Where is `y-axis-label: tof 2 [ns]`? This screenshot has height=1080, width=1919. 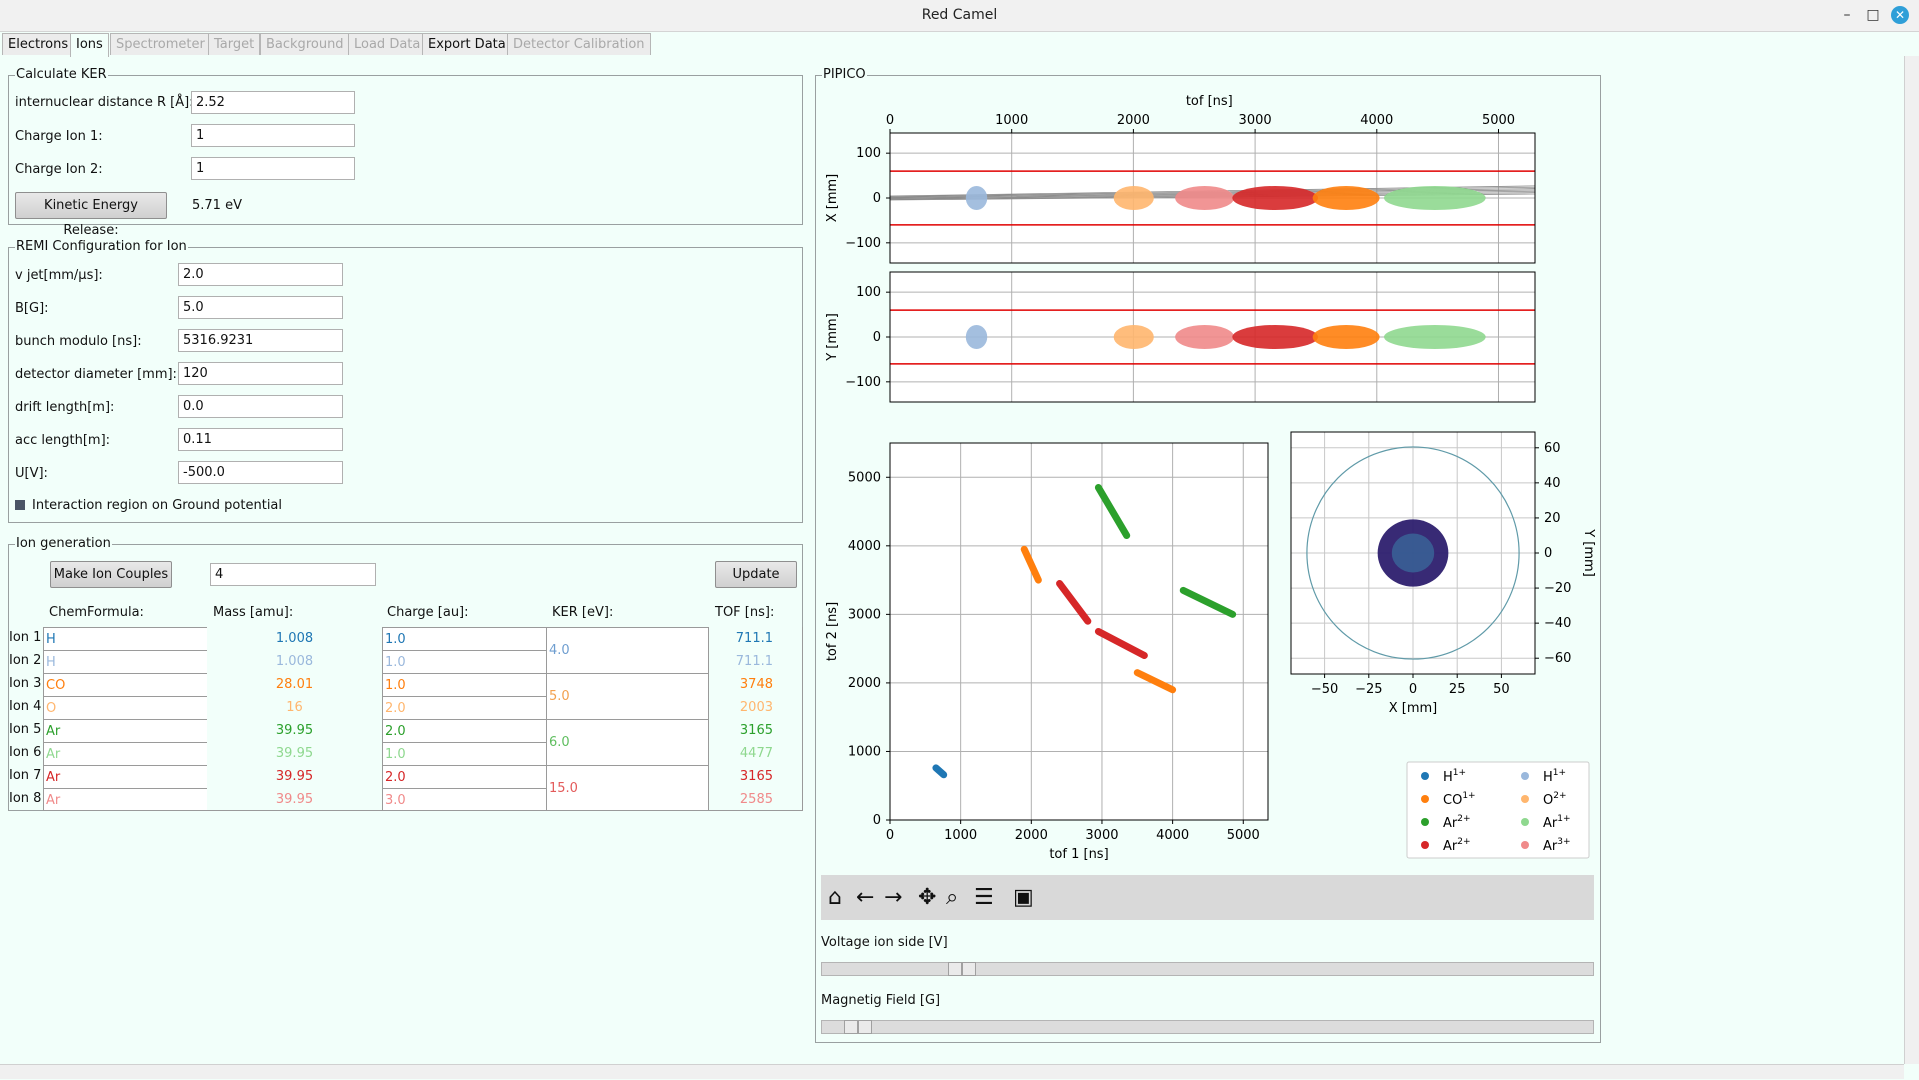 y-axis-label: tof 2 [ns] is located at coordinates (832, 631).